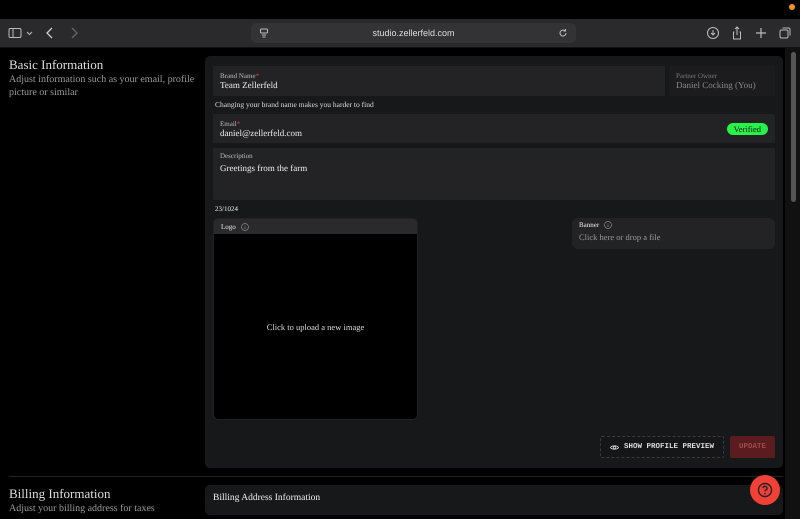  What do you see at coordinates (315, 327) in the screenshot?
I see `upload-prompt: Click to upload a new image` at bounding box center [315, 327].